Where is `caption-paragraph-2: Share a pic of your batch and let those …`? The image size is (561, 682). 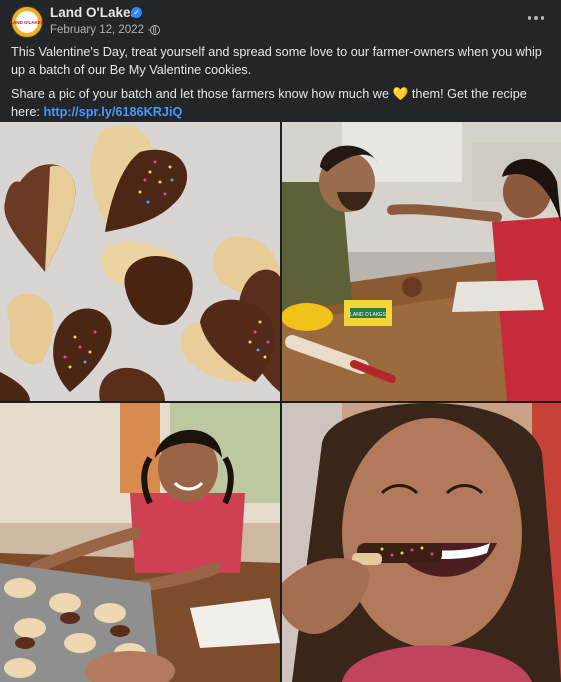
caption-paragraph-2: Share a pic of your batch and let those … is located at coordinates (281, 103).